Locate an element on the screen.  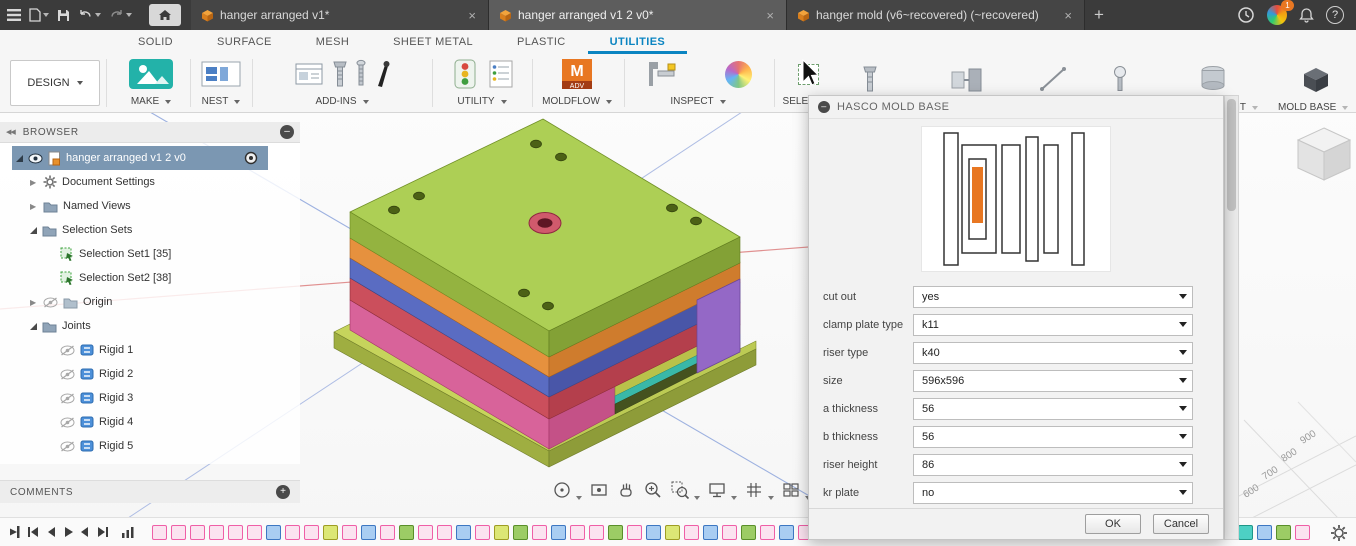
ribbon-tab-mesh: MESH is located at coordinates (332, 42).